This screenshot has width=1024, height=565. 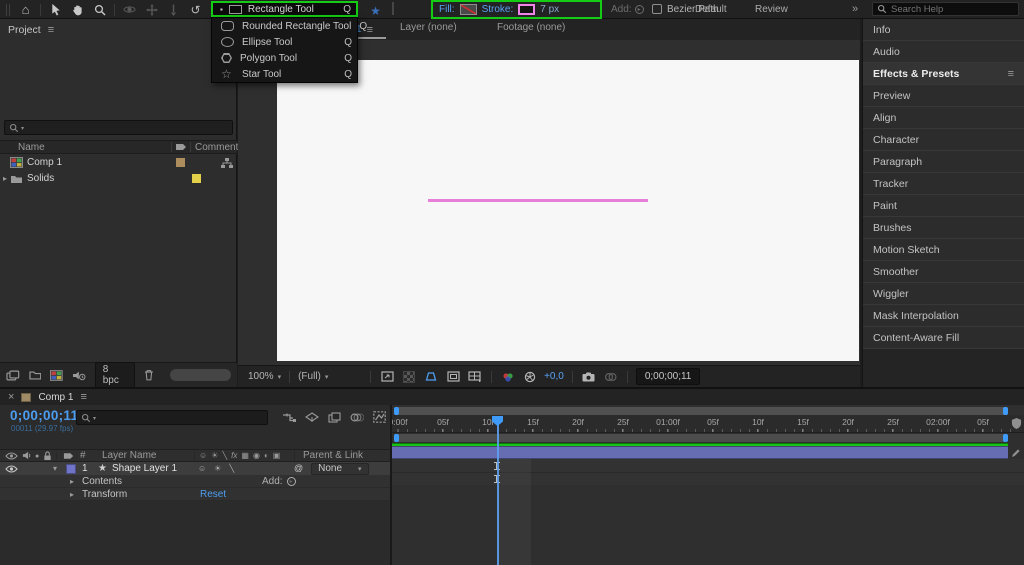 I want to click on effects-icon, so click(x=234, y=455).